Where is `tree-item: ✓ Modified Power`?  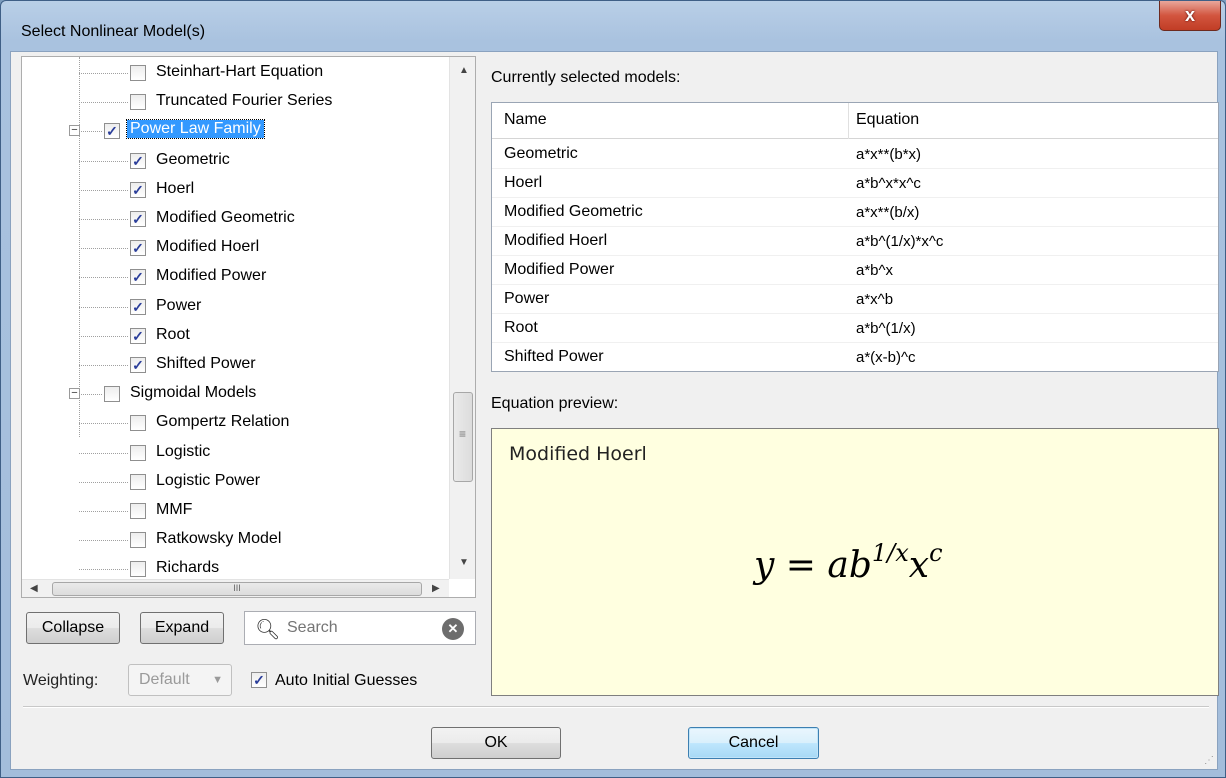
tree-item: ✓ Modified Power is located at coordinates (232, 277).